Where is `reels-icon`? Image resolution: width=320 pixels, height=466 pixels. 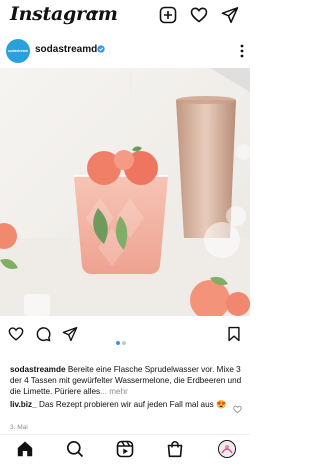
reels-icon is located at coordinates (125, 449).